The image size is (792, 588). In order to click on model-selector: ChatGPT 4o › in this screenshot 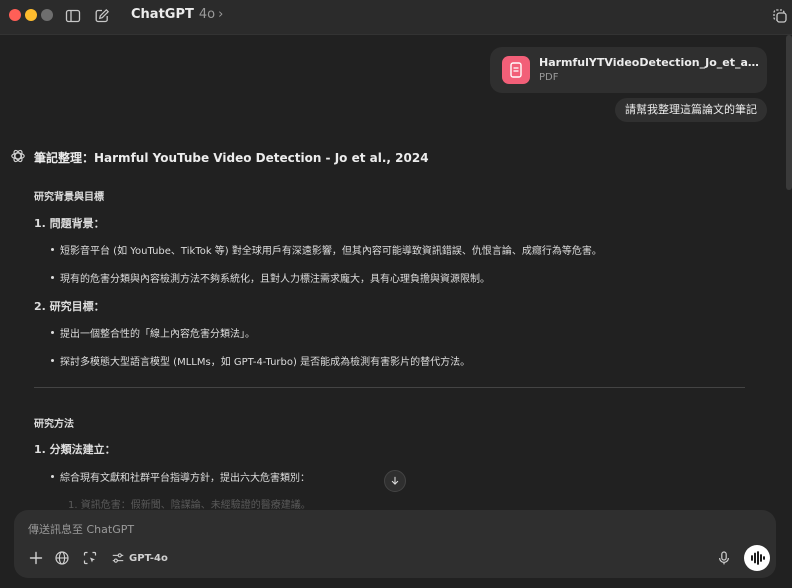, I will do `click(177, 14)`.